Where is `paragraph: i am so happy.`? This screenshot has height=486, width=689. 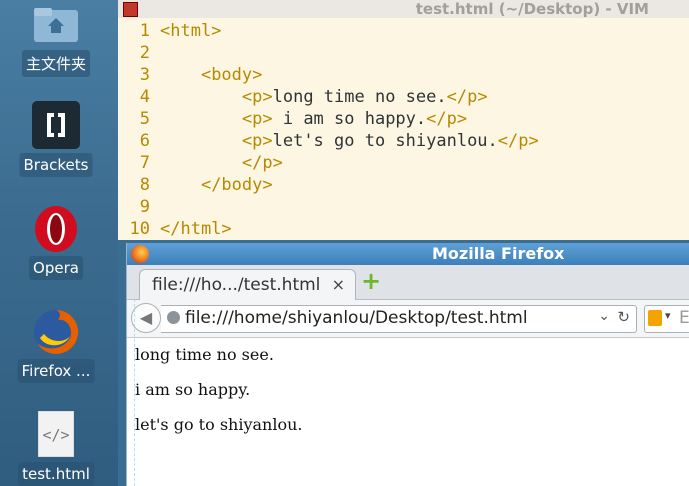 paragraph: i am so happy. is located at coordinates (193, 389).